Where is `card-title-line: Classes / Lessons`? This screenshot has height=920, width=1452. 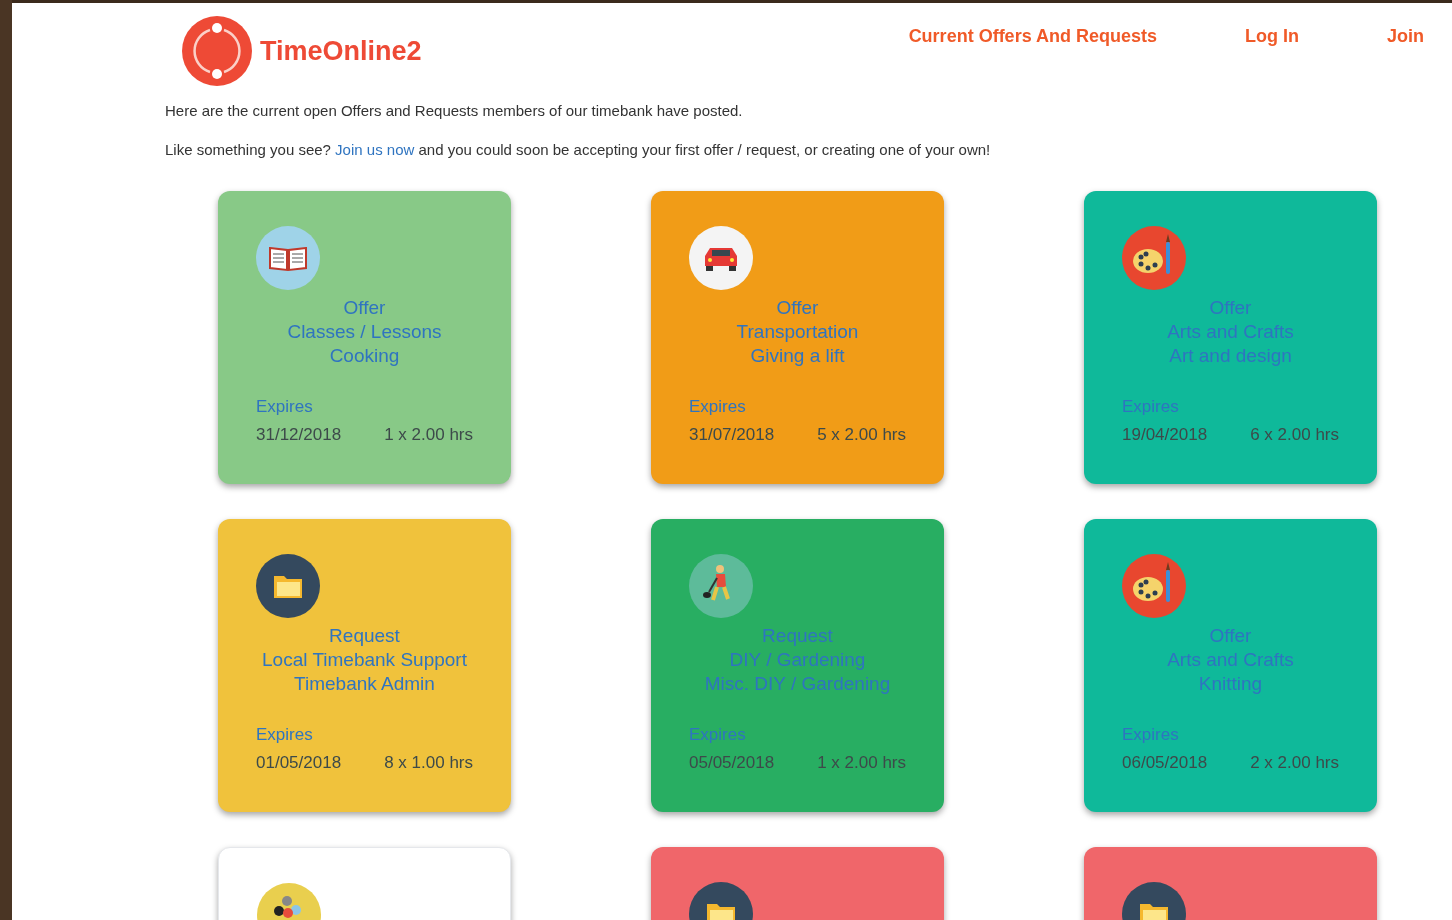 card-title-line: Classes / Lessons is located at coordinates (364, 332).